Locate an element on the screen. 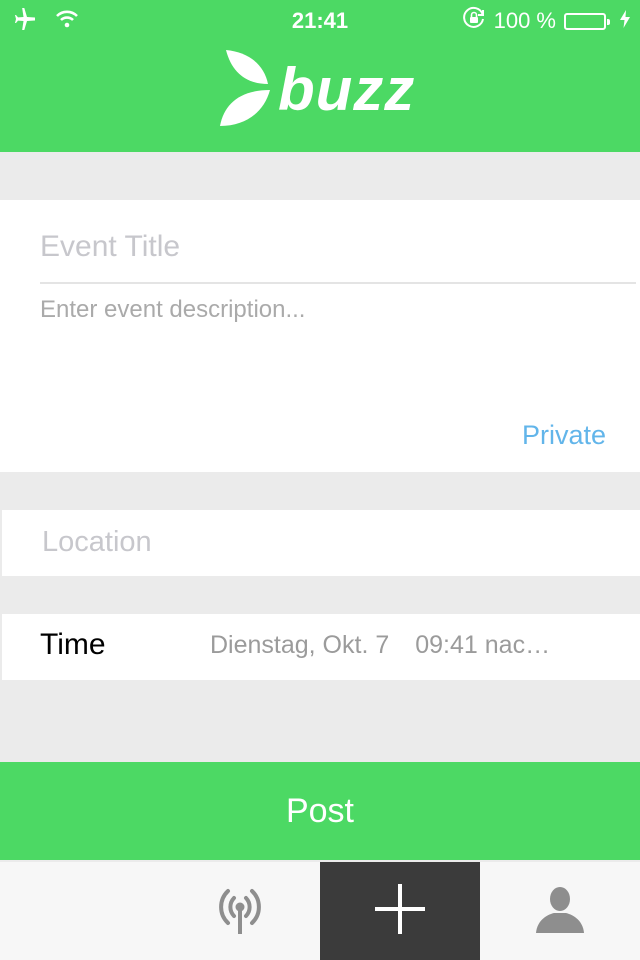 Image resolution: width=640 pixels, height=960 pixels. time-date: Dienstag, Okt. 7 is located at coordinates (300, 645).